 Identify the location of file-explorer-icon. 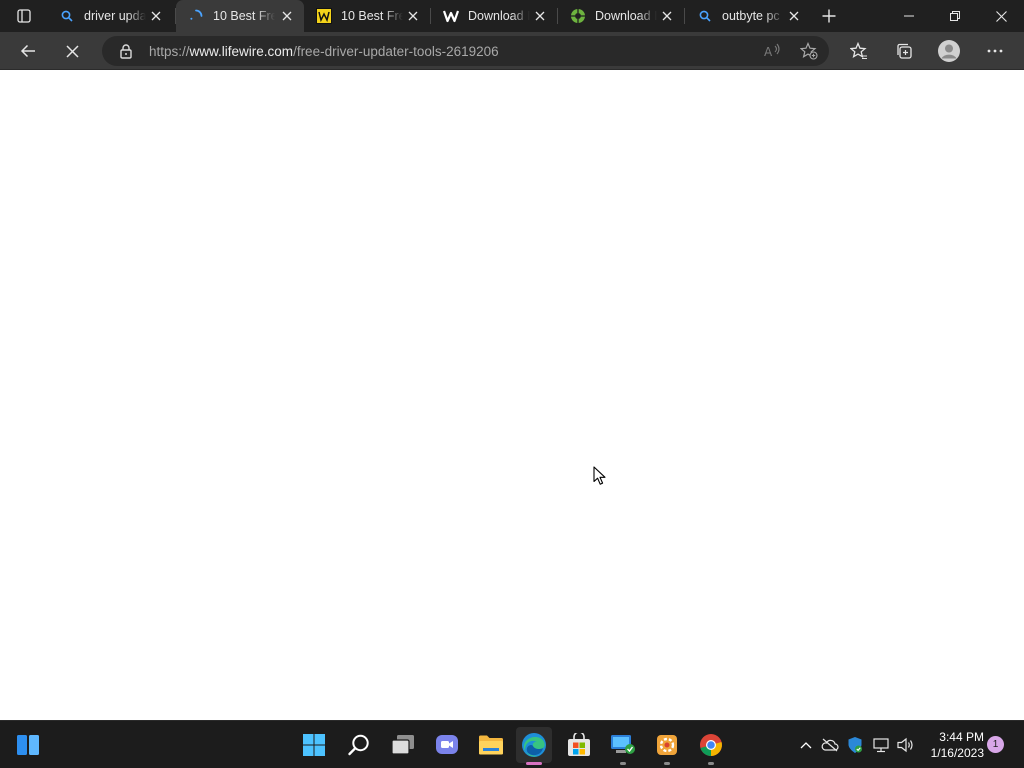
(491, 745).